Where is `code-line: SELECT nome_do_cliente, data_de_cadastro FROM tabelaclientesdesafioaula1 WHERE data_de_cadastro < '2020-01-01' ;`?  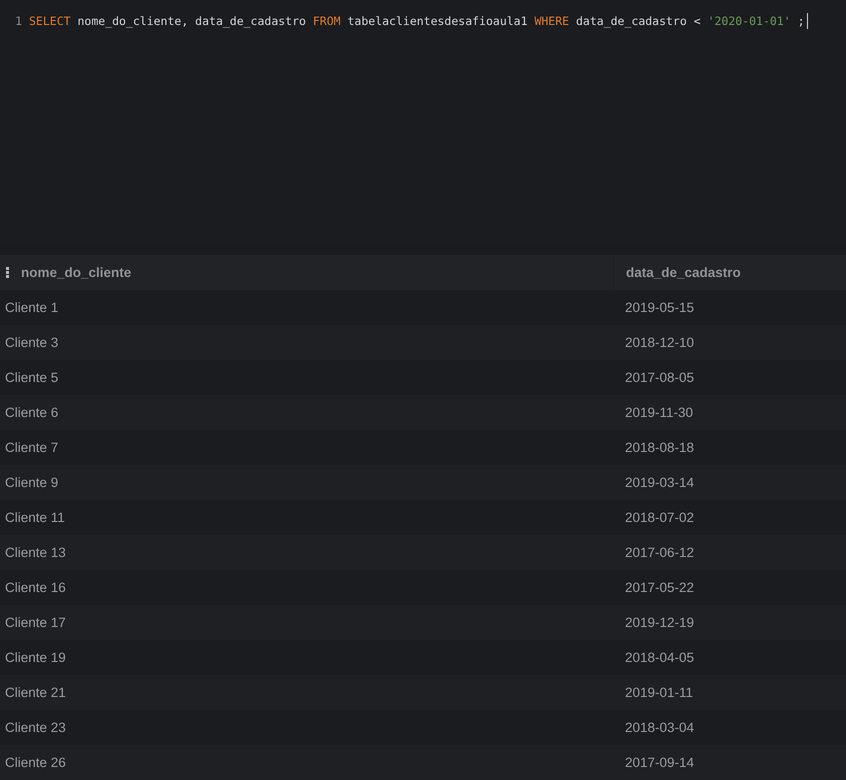
code-line: SELECT nome_do_cliente, data_de_cadastro FROM tabelaclientesdesafioaula1 WHERE data_de_cadastro < '2020-01-01' ; is located at coordinates (417, 21).